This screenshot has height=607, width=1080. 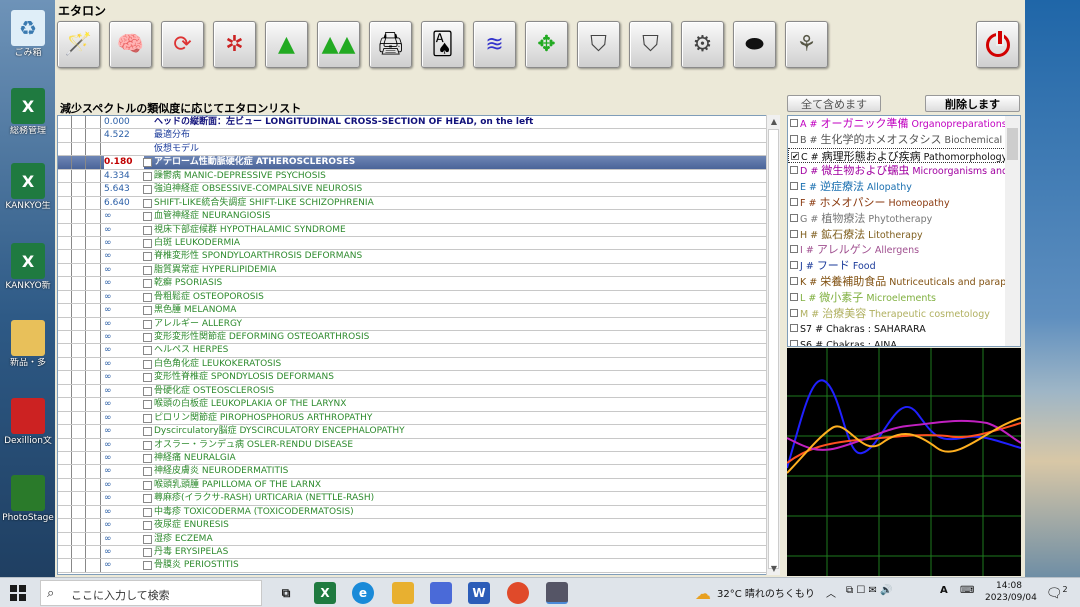 I want to click on table-row: 5.643 強迫神経症 OBSESSIVE-COMPALSIVE NEUROSIS, so click(x=413, y=190).